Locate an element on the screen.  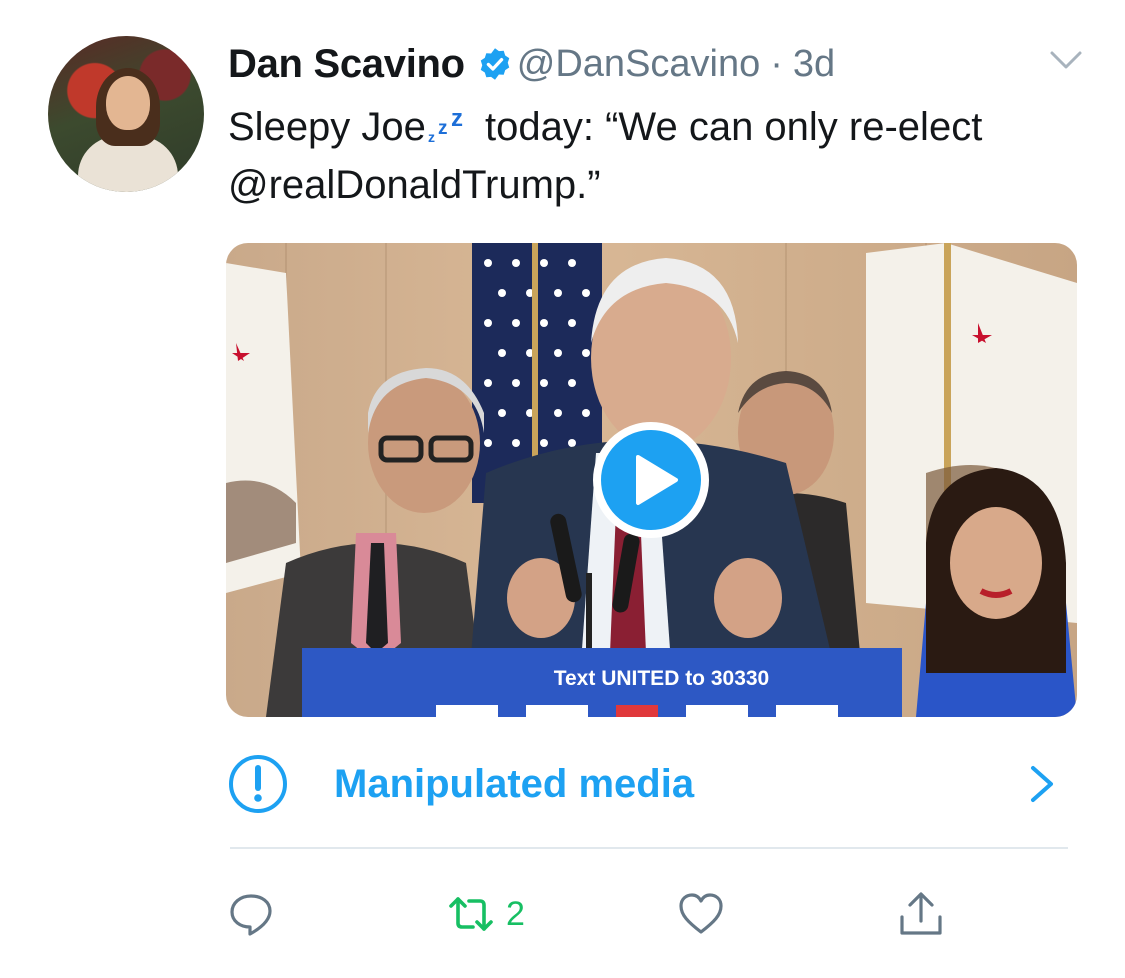
heart-icon is located at coordinates (701, 913).